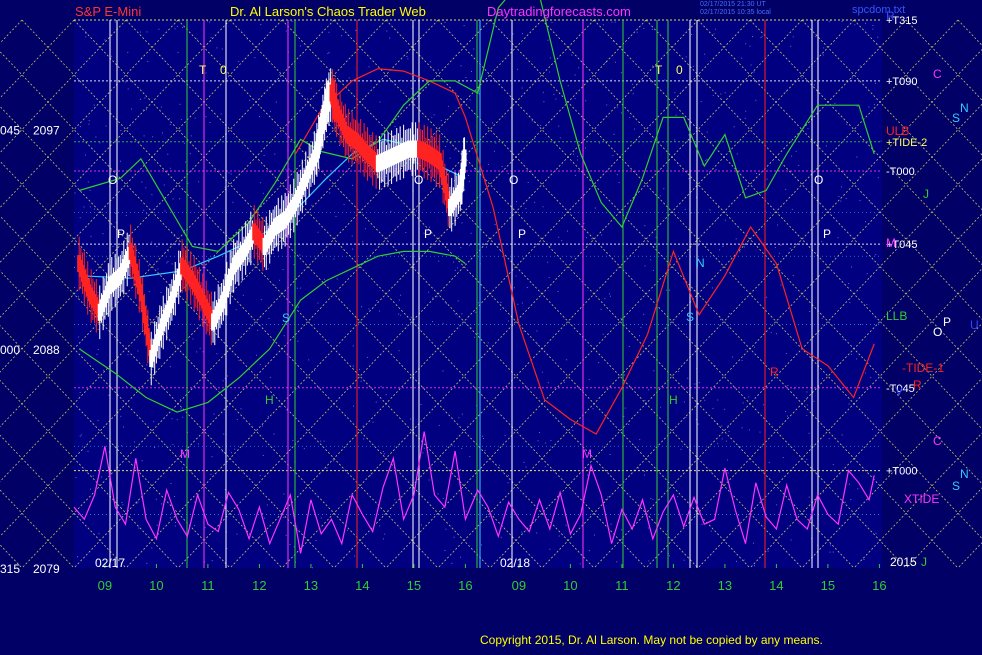  Describe the element at coordinates (414, 585) in the screenshot. I see `x-tick-label: 15` at that location.